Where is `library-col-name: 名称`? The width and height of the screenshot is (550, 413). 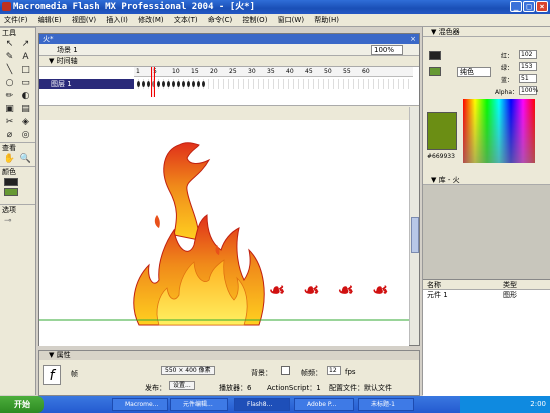
library-col-name: 名称 is located at coordinates (434, 285).